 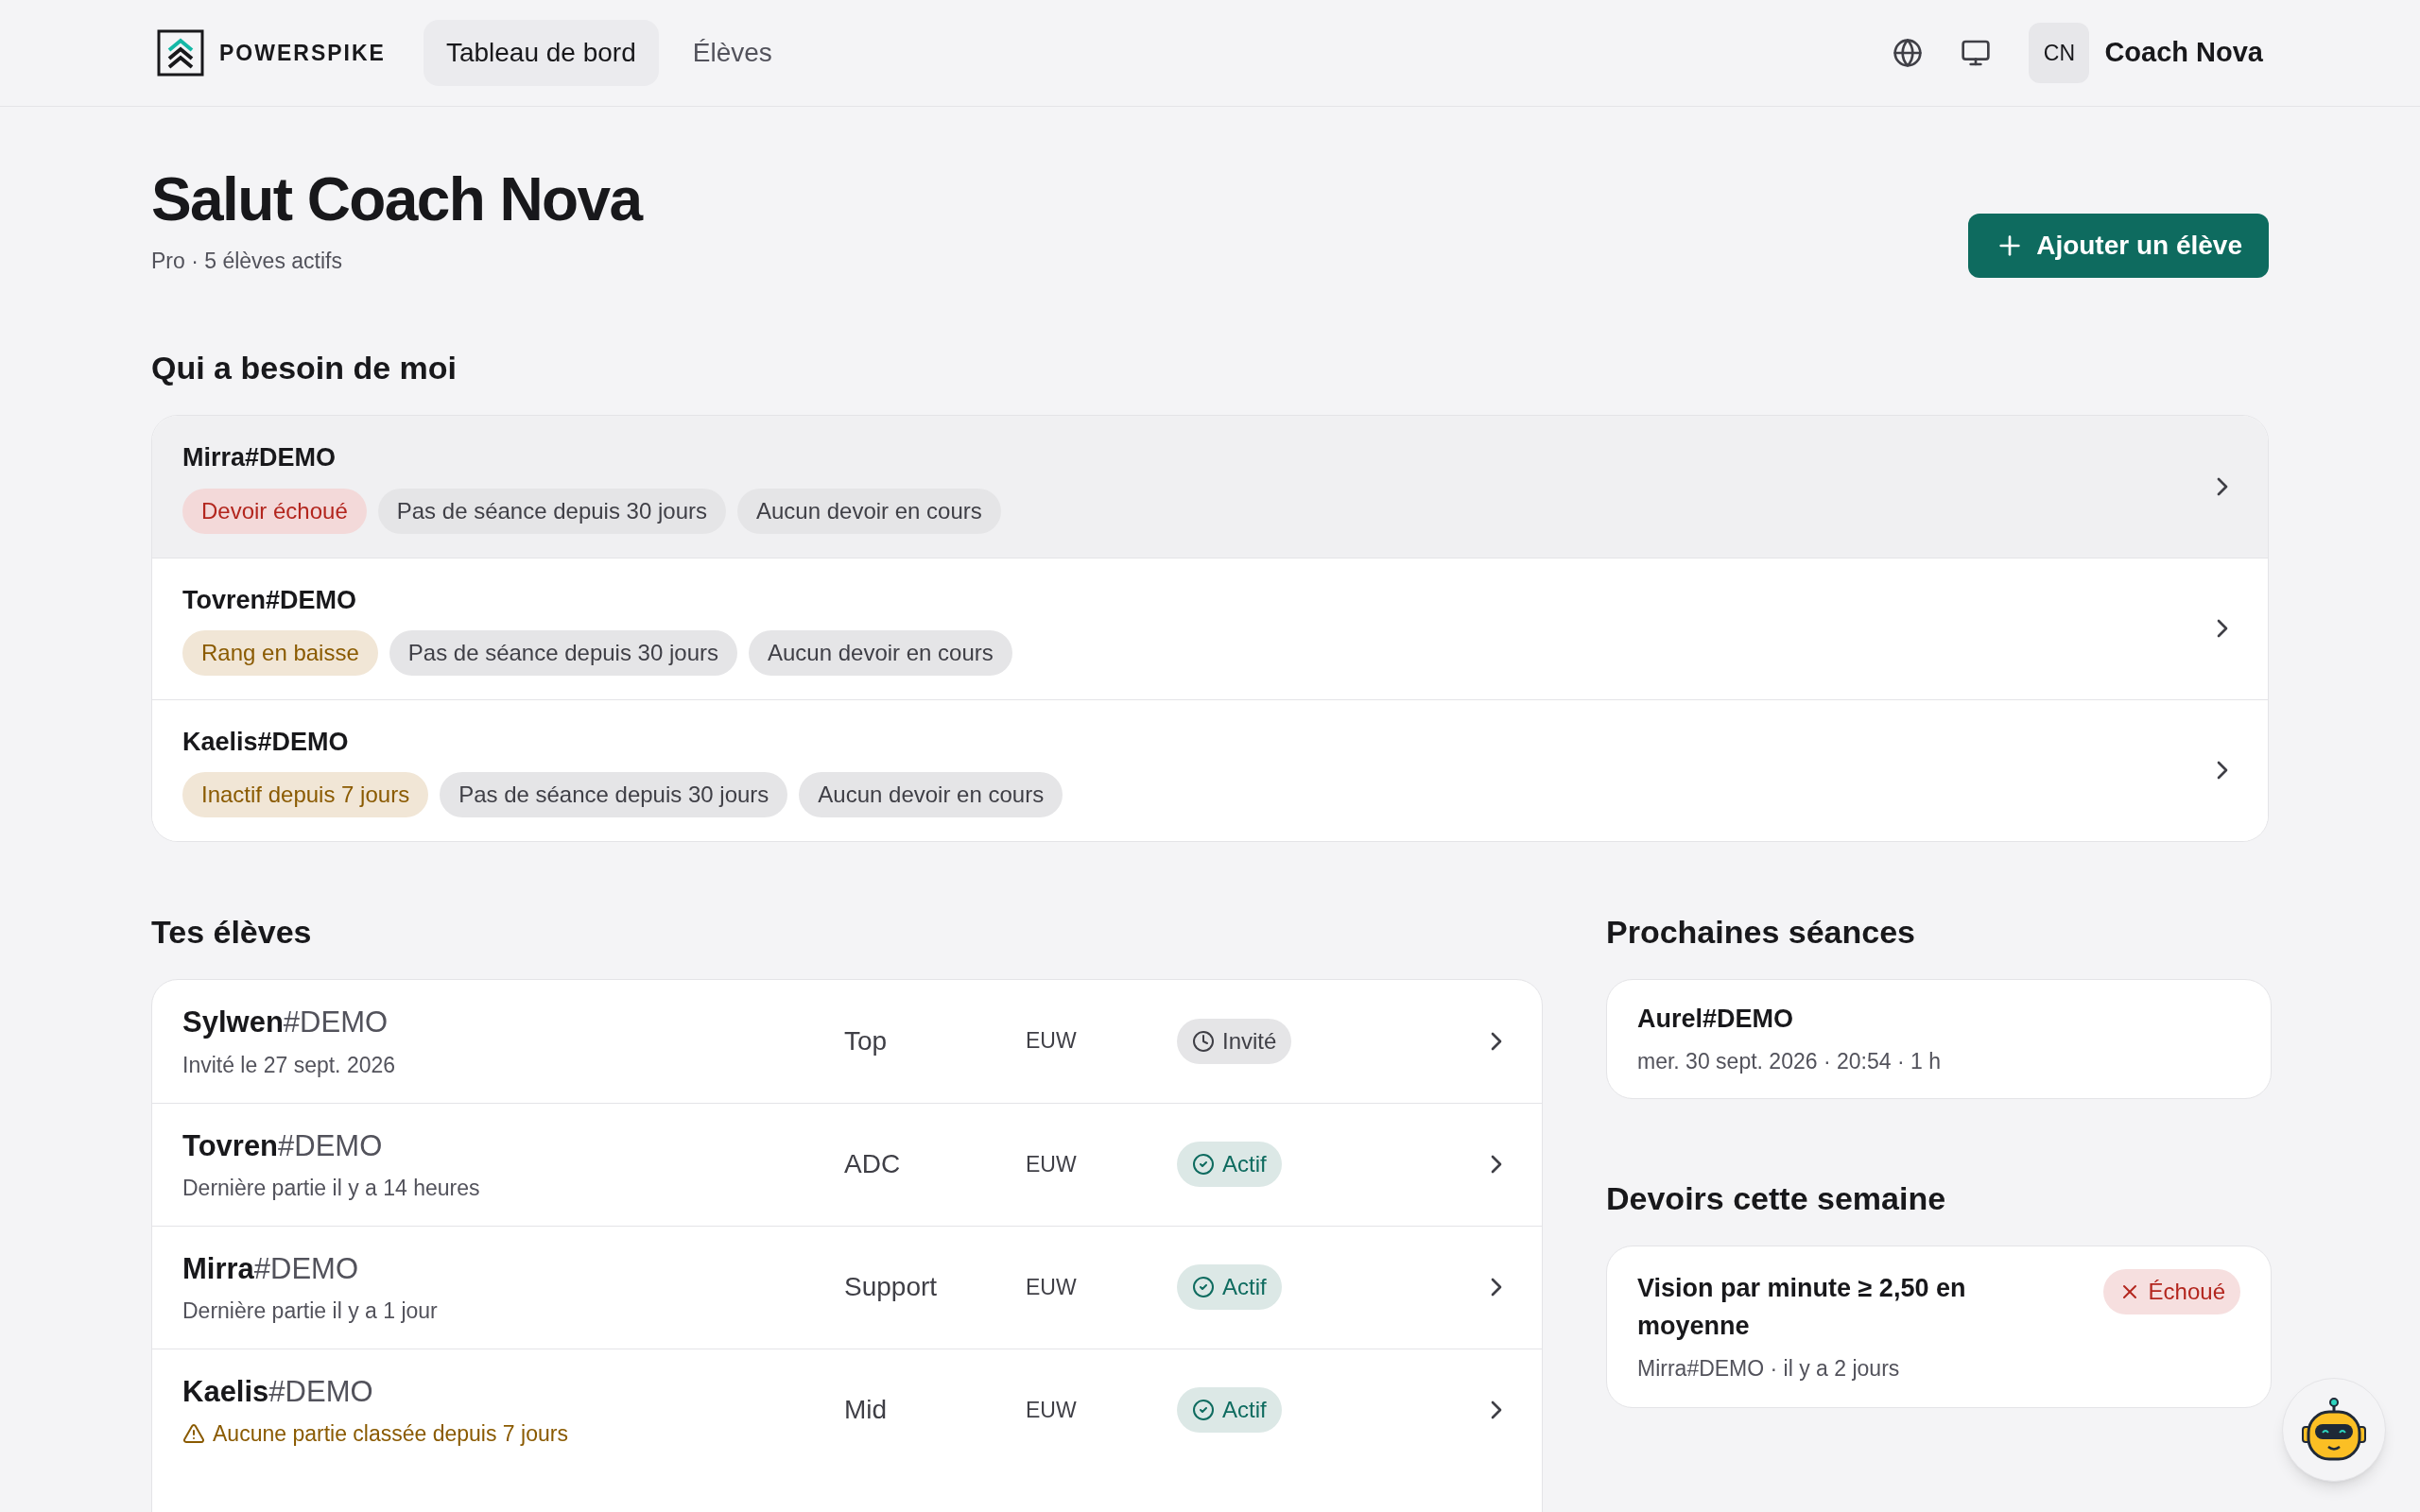 What do you see at coordinates (331, 1188) in the screenshot?
I see `student-note: Dernière partie il y a 14 heures` at bounding box center [331, 1188].